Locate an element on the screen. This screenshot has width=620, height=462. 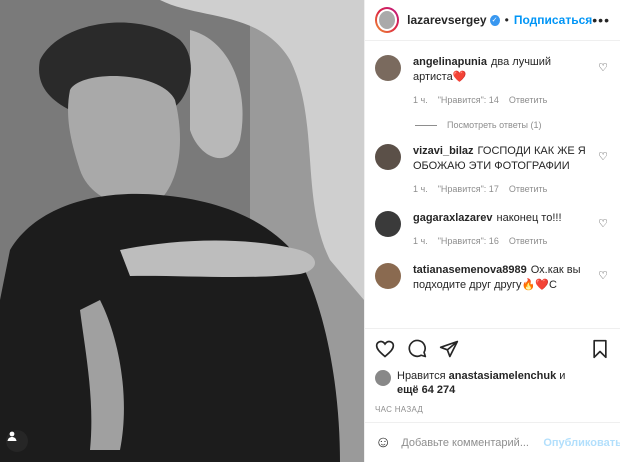
liker-avatar is located at coordinates (383, 378).